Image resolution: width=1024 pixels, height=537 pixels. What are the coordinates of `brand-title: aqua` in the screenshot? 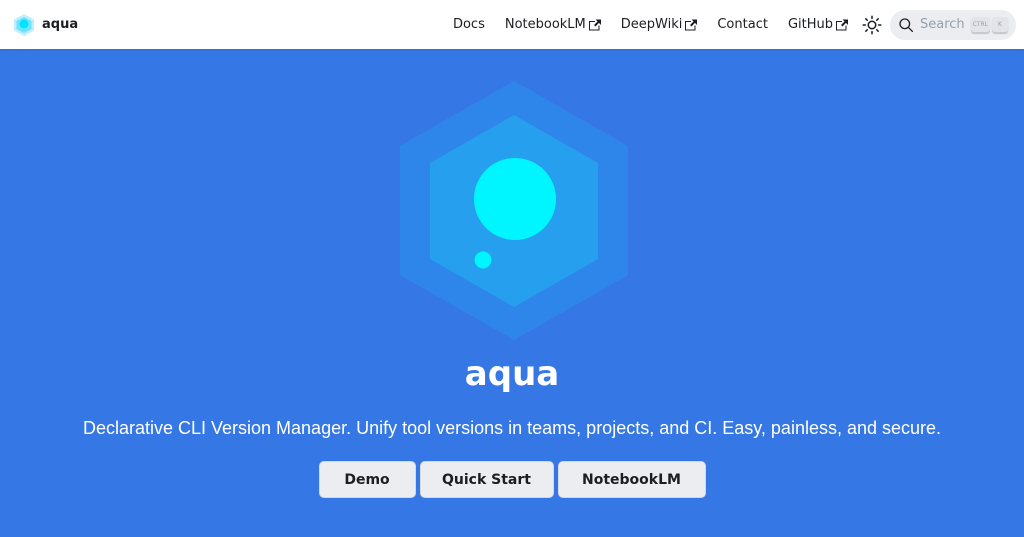 It's located at (60, 24).